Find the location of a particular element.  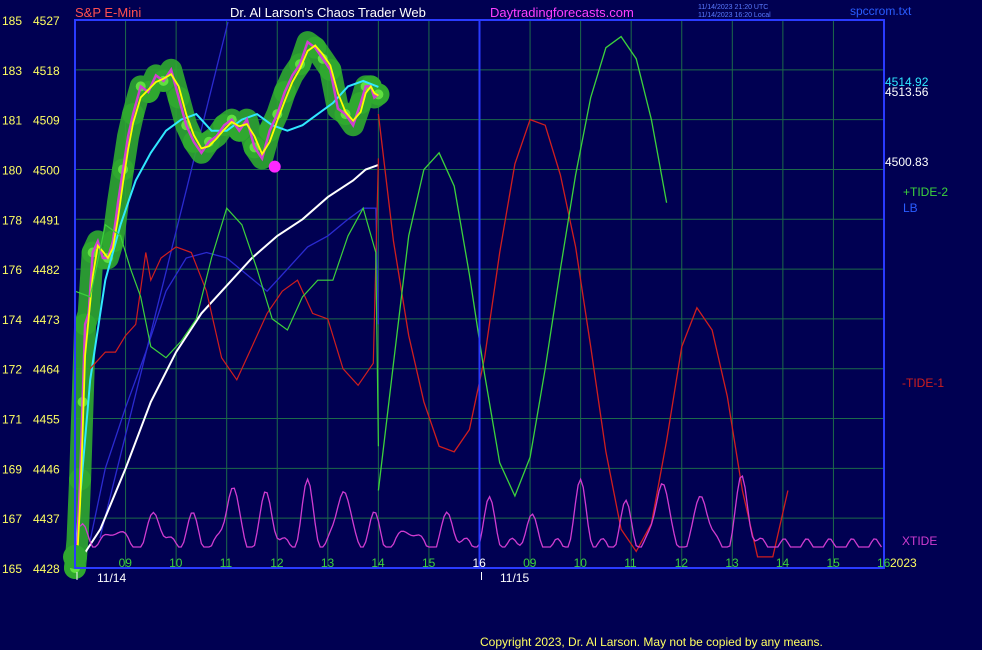

low-marker is located at coordinates (274, 166).